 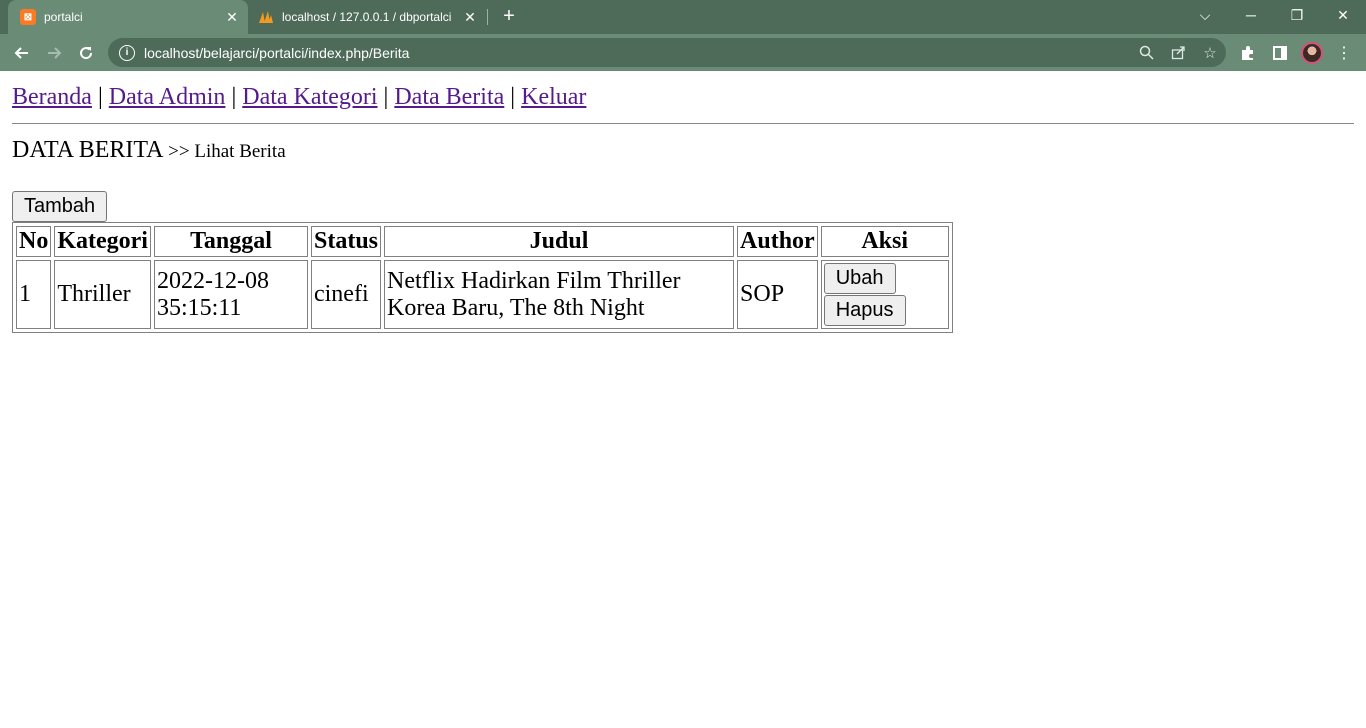 I want to click on tab-title: localhost / 127.0.0.1 / dbportalci, so click(x=367, y=17).